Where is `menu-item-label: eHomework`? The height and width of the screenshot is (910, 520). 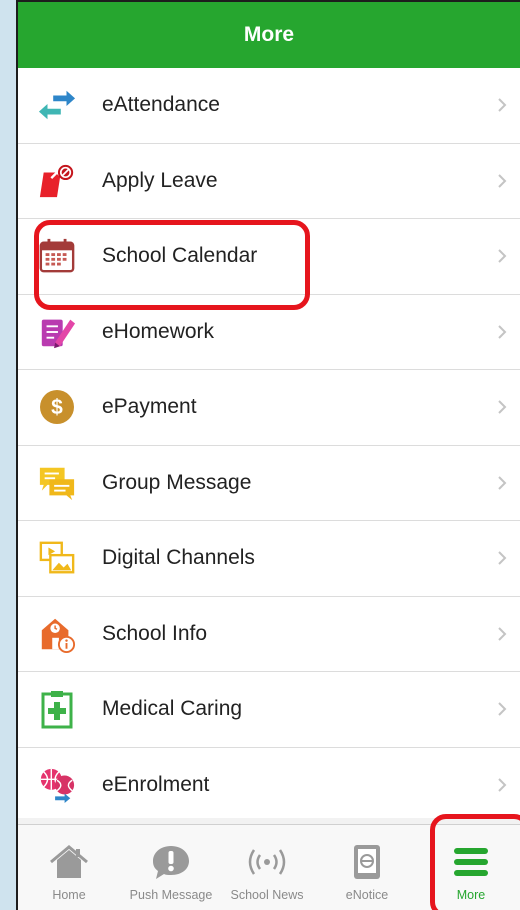
menu-item-label: eHomework is located at coordinates (158, 331).